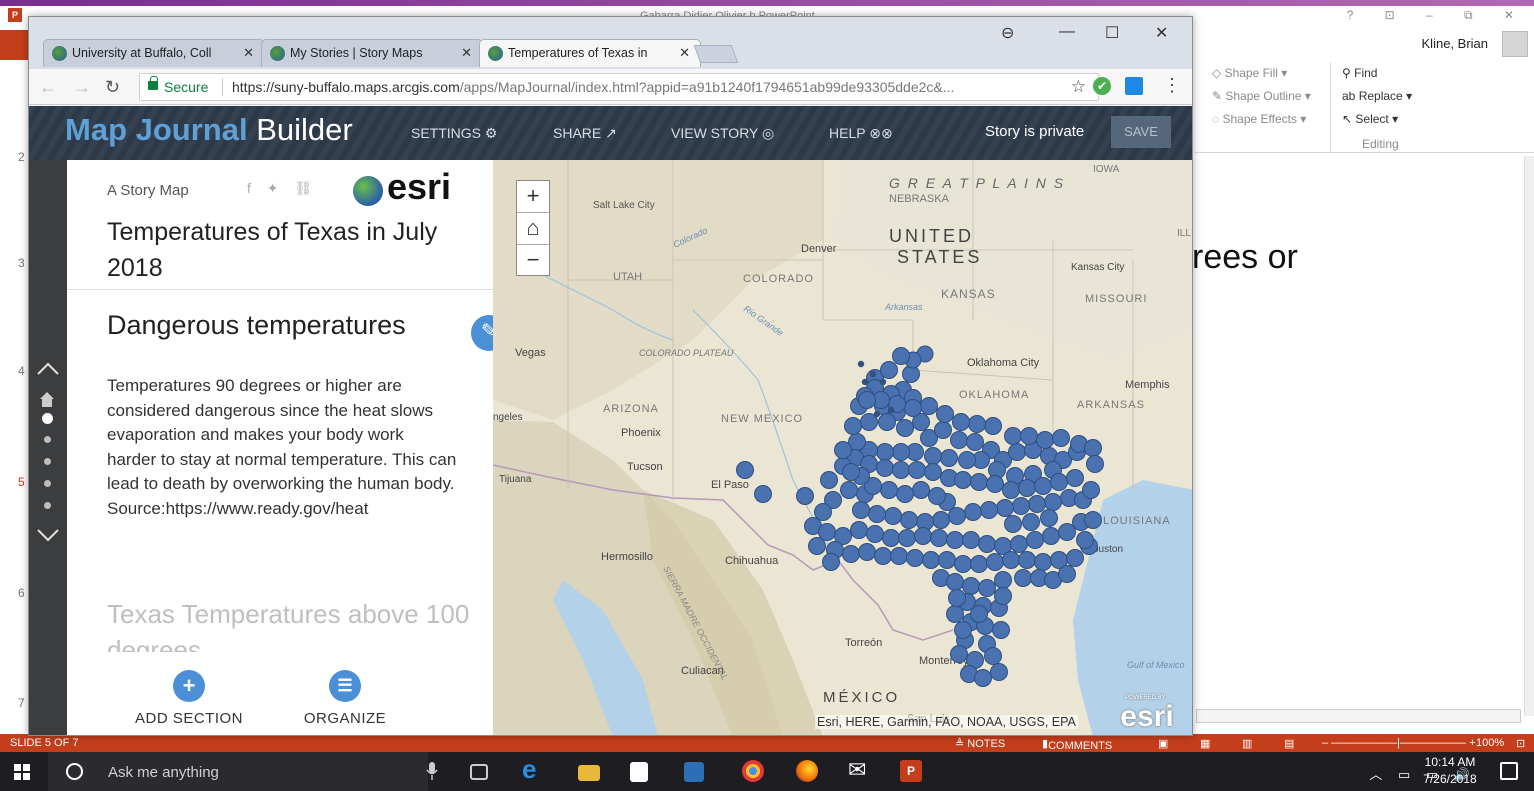  Describe the element at coordinates (1249, 73) in the screenshot. I see `shape-fill-button: ◇ Shape Fill ▾` at that location.